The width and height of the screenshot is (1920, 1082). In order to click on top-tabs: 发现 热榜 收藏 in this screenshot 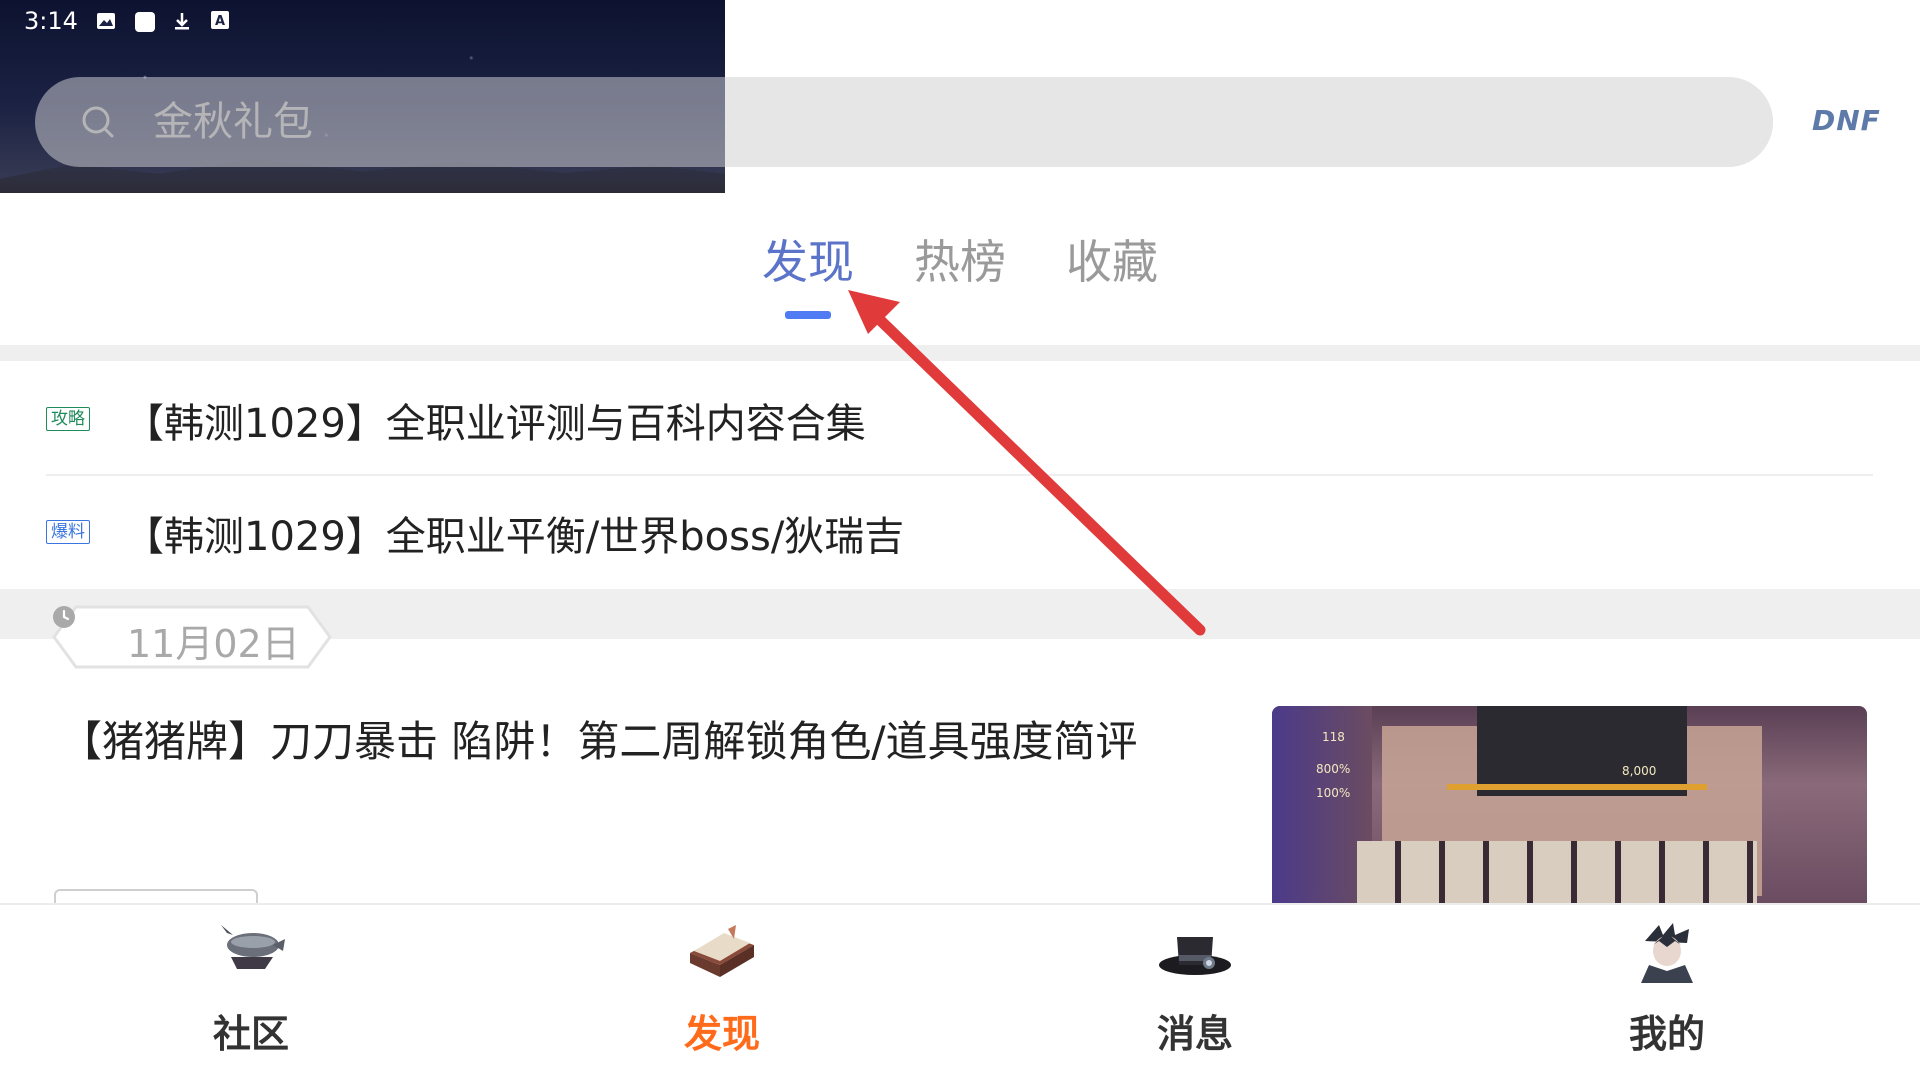, I will do `click(960, 280)`.